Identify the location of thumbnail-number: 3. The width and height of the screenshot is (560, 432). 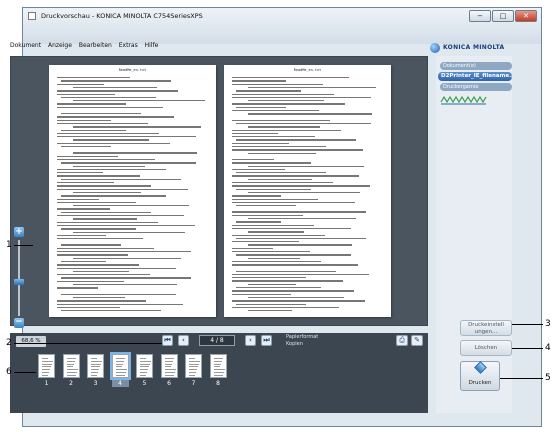
(95, 383).